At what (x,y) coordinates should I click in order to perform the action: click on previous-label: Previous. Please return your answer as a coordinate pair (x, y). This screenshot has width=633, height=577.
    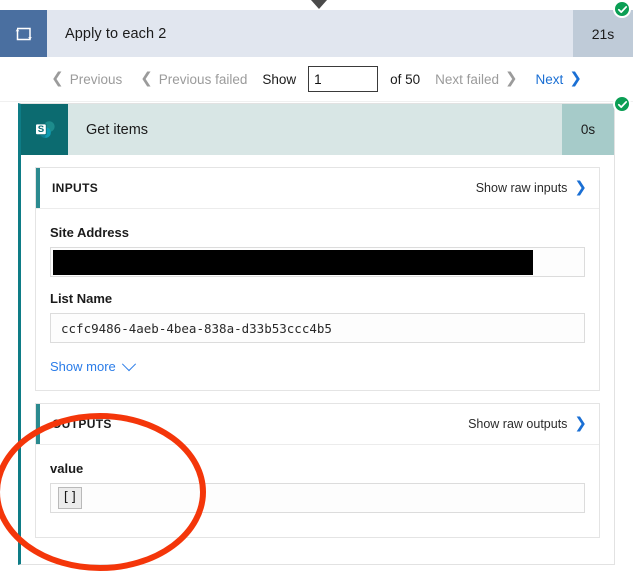
    Looking at the image, I should click on (96, 79).